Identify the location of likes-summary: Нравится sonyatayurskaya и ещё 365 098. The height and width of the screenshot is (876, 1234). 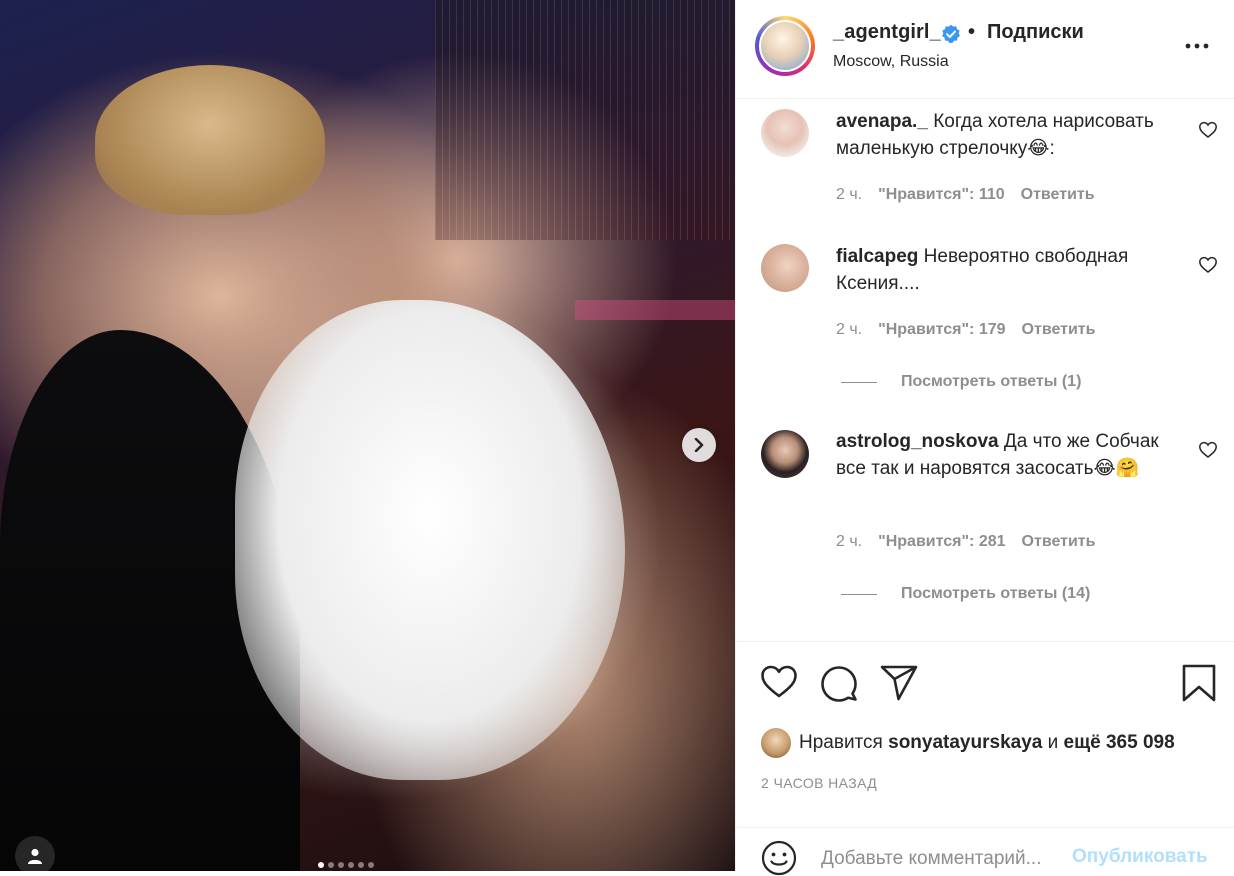
(968, 743).